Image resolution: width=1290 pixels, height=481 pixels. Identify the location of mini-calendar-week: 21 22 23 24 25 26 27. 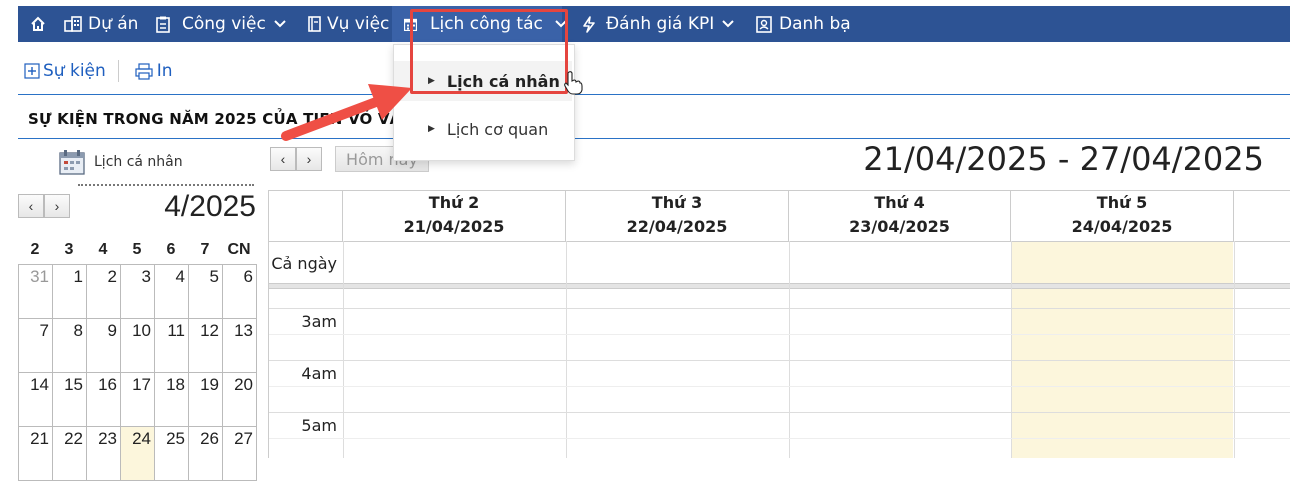
(138, 454).